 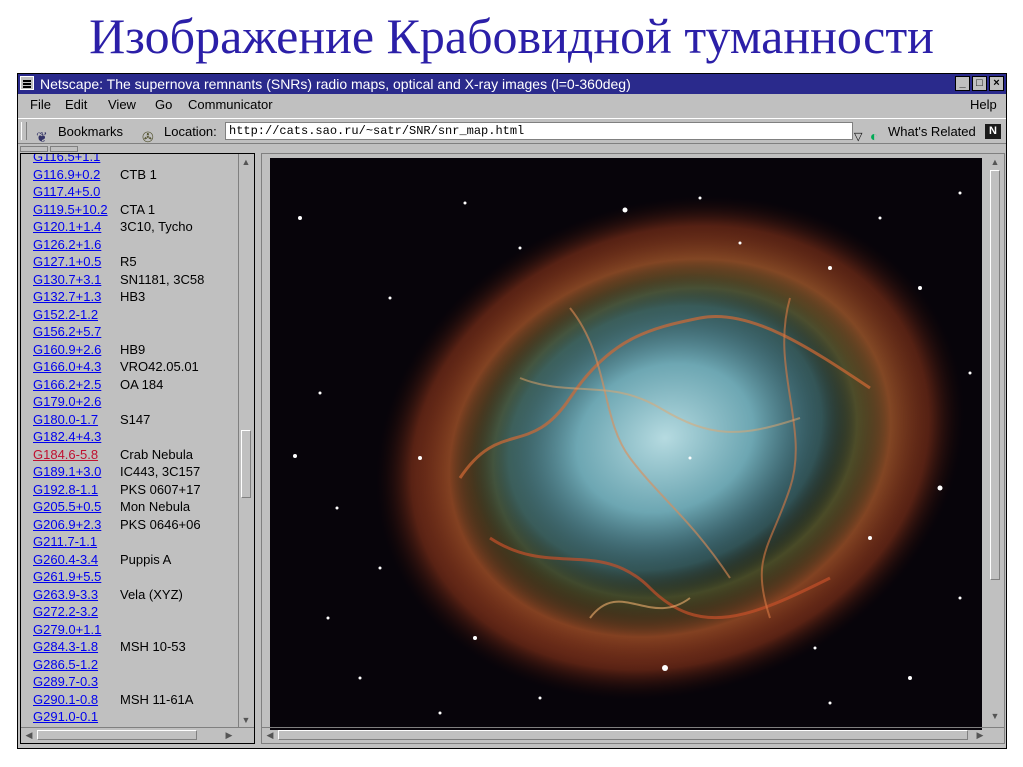 I want to click on snr-link: G291.0-0.1, so click(x=76, y=717).